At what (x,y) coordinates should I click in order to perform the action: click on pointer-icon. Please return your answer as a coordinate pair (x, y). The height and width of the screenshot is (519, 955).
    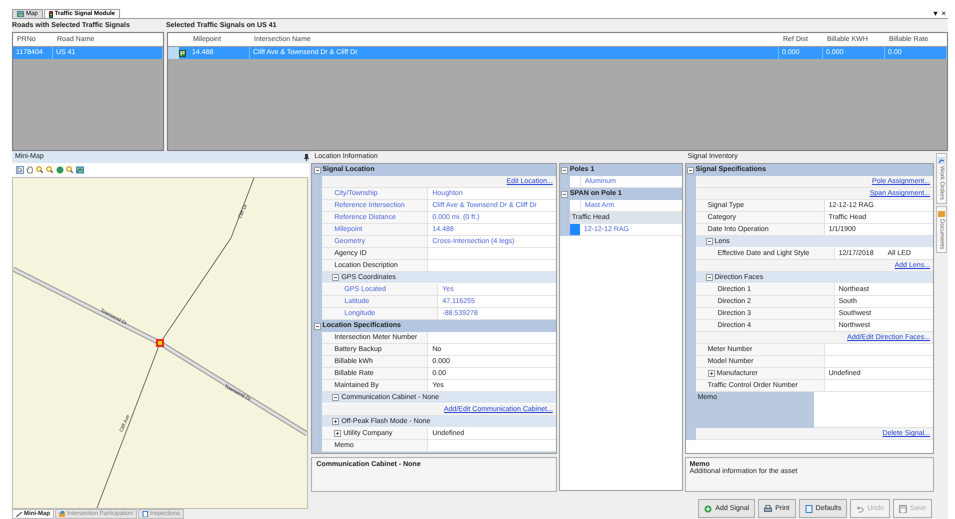
    Looking at the image, I should click on (20, 170).